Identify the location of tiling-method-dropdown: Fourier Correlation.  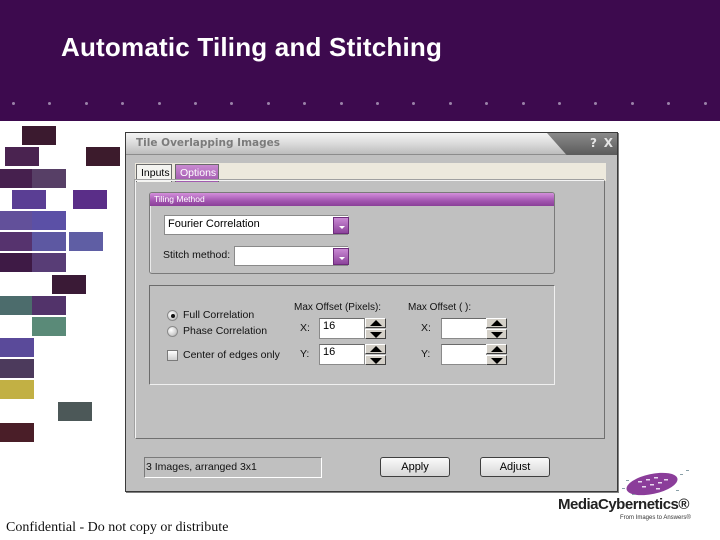
(256, 225).